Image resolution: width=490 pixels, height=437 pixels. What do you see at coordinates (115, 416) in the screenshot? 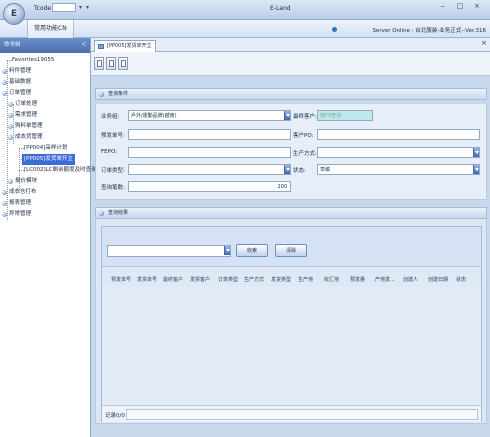
I see `record-count: 记录0/0` at bounding box center [115, 416].